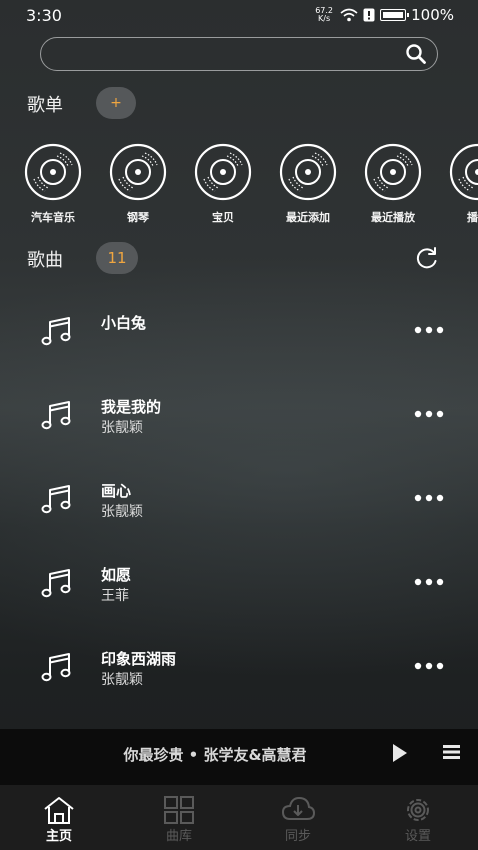 Image resolution: width=478 pixels, height=850 pixels. I want to click on song-row: 如愿 王菲, so click(239, 582).